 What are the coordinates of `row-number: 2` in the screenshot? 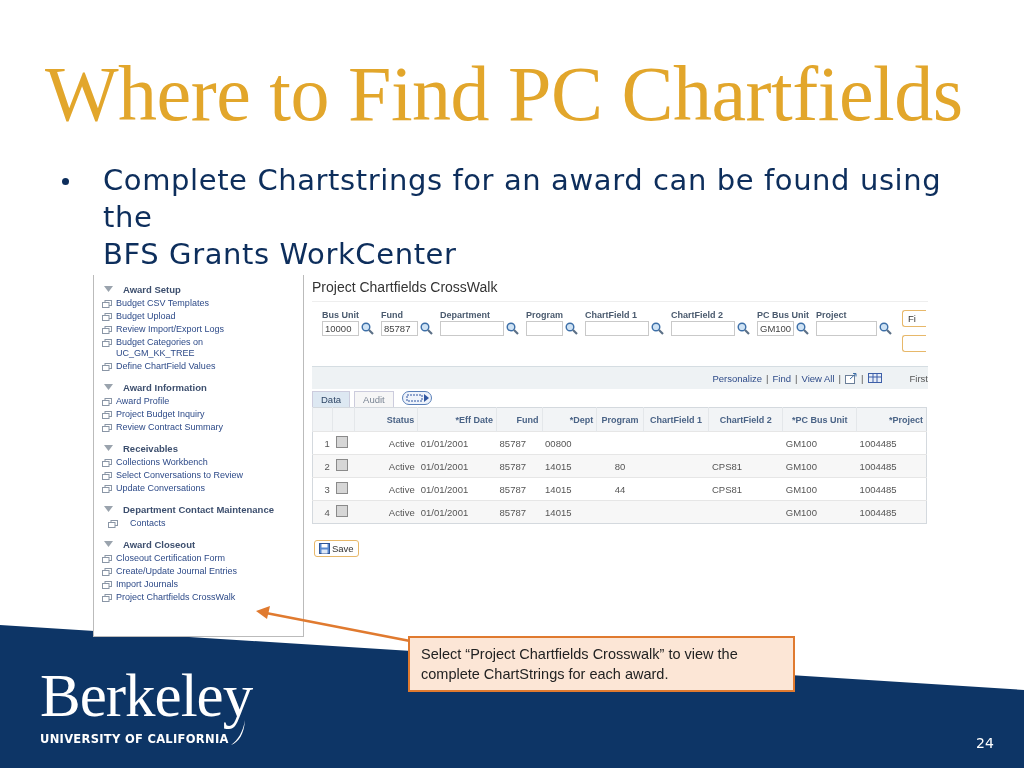 It's located at (322, 466).